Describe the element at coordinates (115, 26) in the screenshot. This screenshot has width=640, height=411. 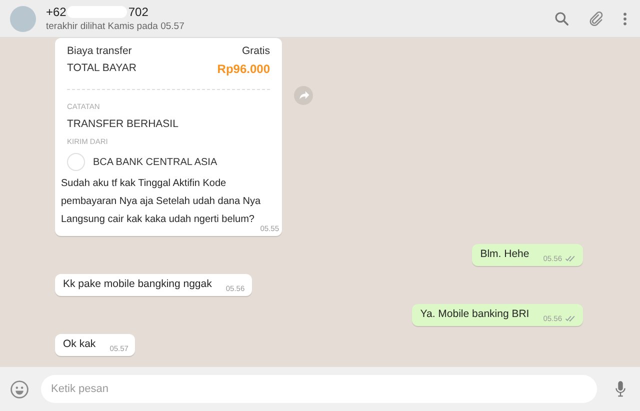
I see `last-seen-text: terakhir dilihat Kamis pada 05.57` at that location.